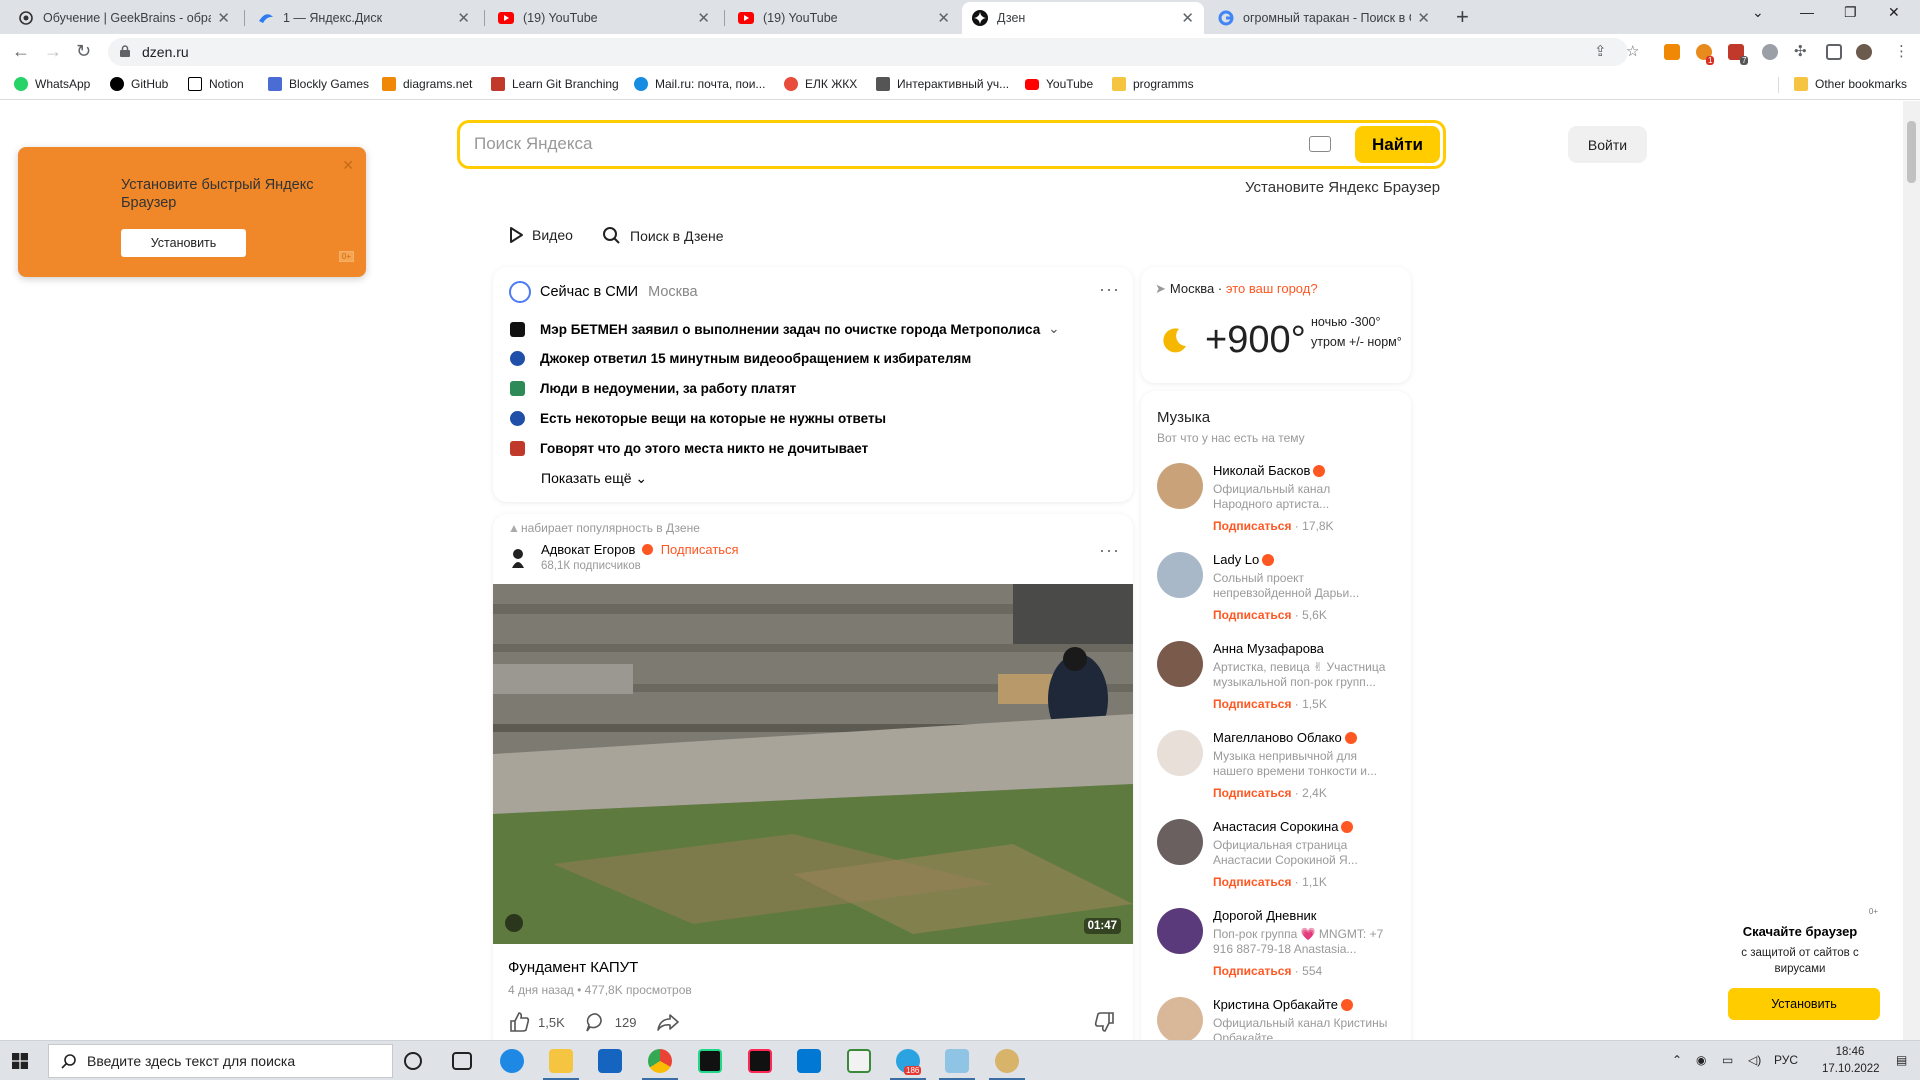 The height and width of the screenshot is (1080, 1920). What do you see at coordinates (1727, 1060) in the screenshot?
I see `network-icon: ▭` at bounding box center [1727, 1060].